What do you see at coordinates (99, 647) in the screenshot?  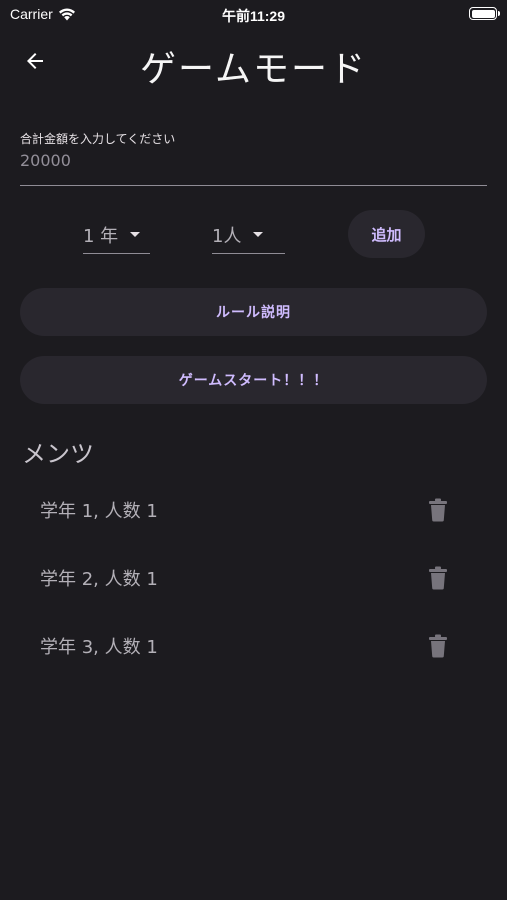 I see `member-label: 学年 3, 人数 1` at bounding box center [99, 647].